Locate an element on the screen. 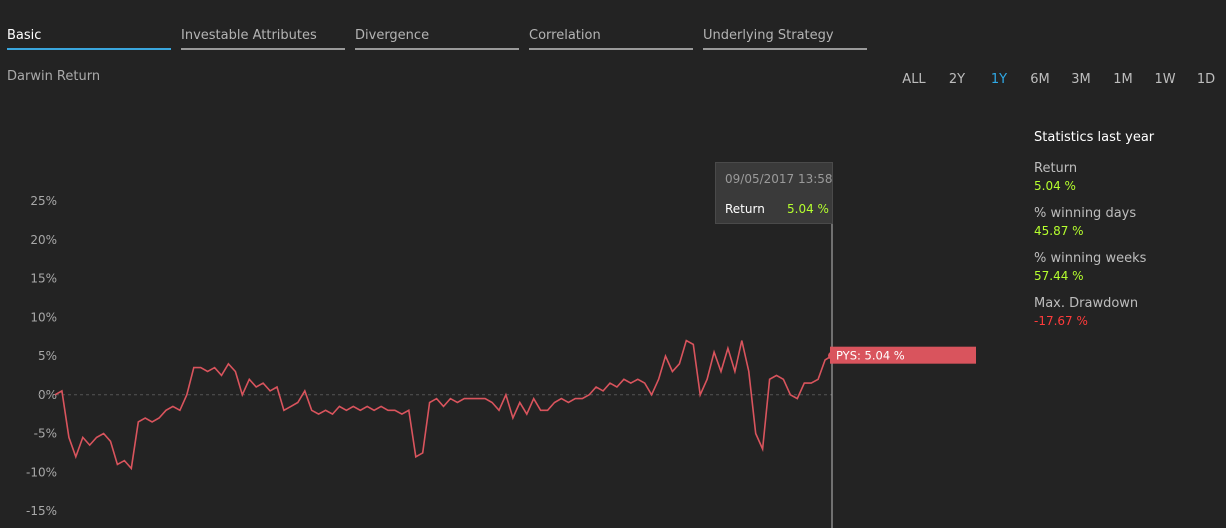 This screenshot has width=1226, height=528. y-tick-label: 20% is located at coordinates (43, 240).